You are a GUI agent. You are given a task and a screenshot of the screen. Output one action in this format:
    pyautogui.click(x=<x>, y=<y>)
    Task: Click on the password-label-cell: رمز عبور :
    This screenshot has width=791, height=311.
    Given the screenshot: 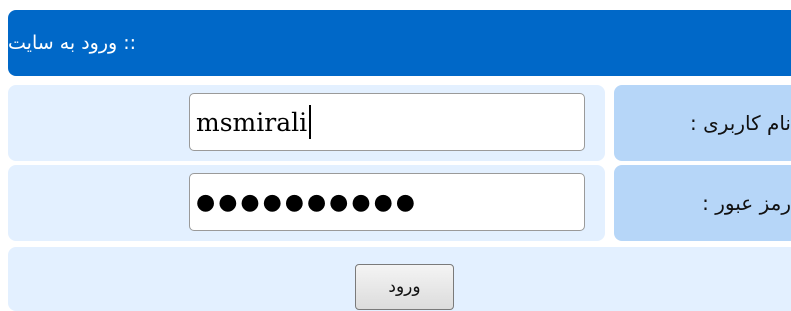 What is the action you would take?
    pyautogui.click(x=702, y=203)
    